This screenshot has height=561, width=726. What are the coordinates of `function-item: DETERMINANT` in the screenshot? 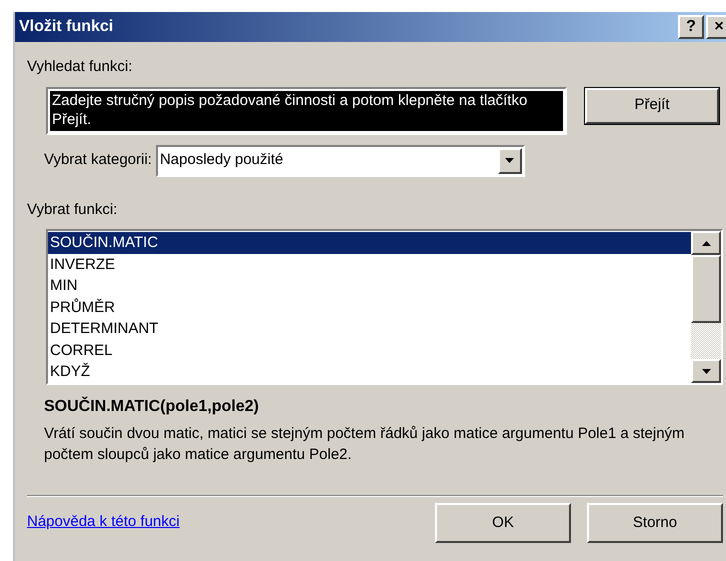 It's located at (369, 329).